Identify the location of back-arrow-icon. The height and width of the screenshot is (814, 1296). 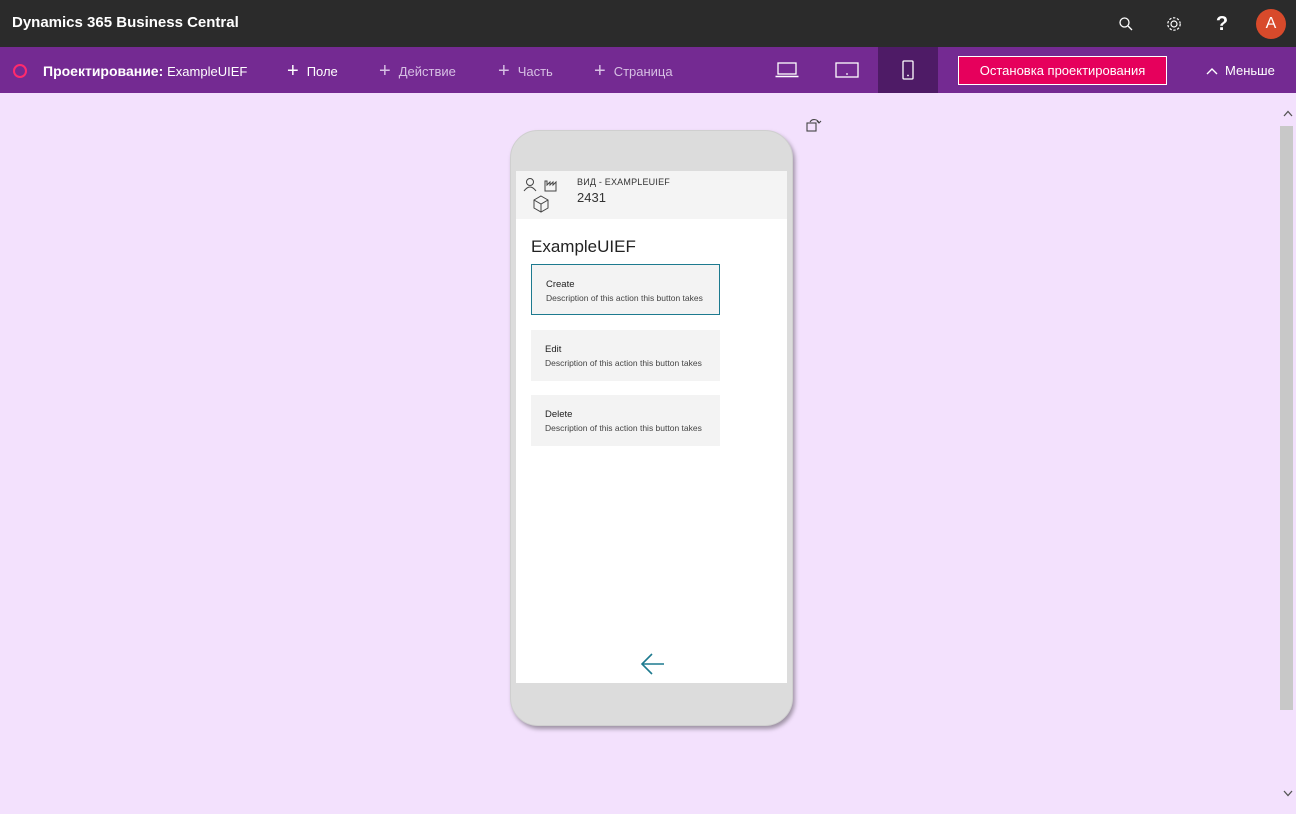
(653, 664).